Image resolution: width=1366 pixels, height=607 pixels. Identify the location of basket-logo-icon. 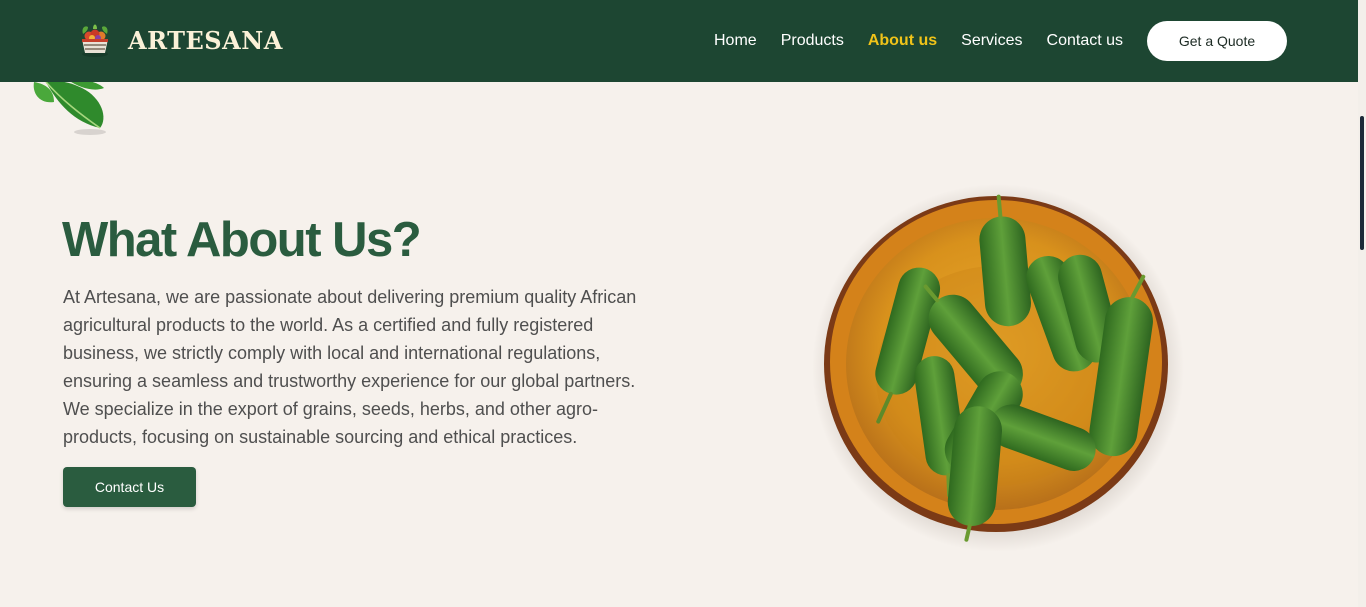
(95, 40).